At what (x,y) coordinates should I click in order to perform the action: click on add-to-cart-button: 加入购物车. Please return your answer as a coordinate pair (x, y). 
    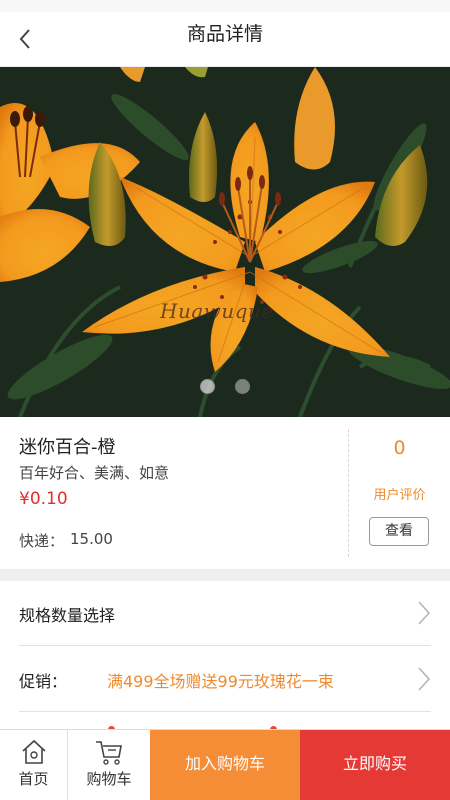
    Looking at the image, I should click on (225, 765).